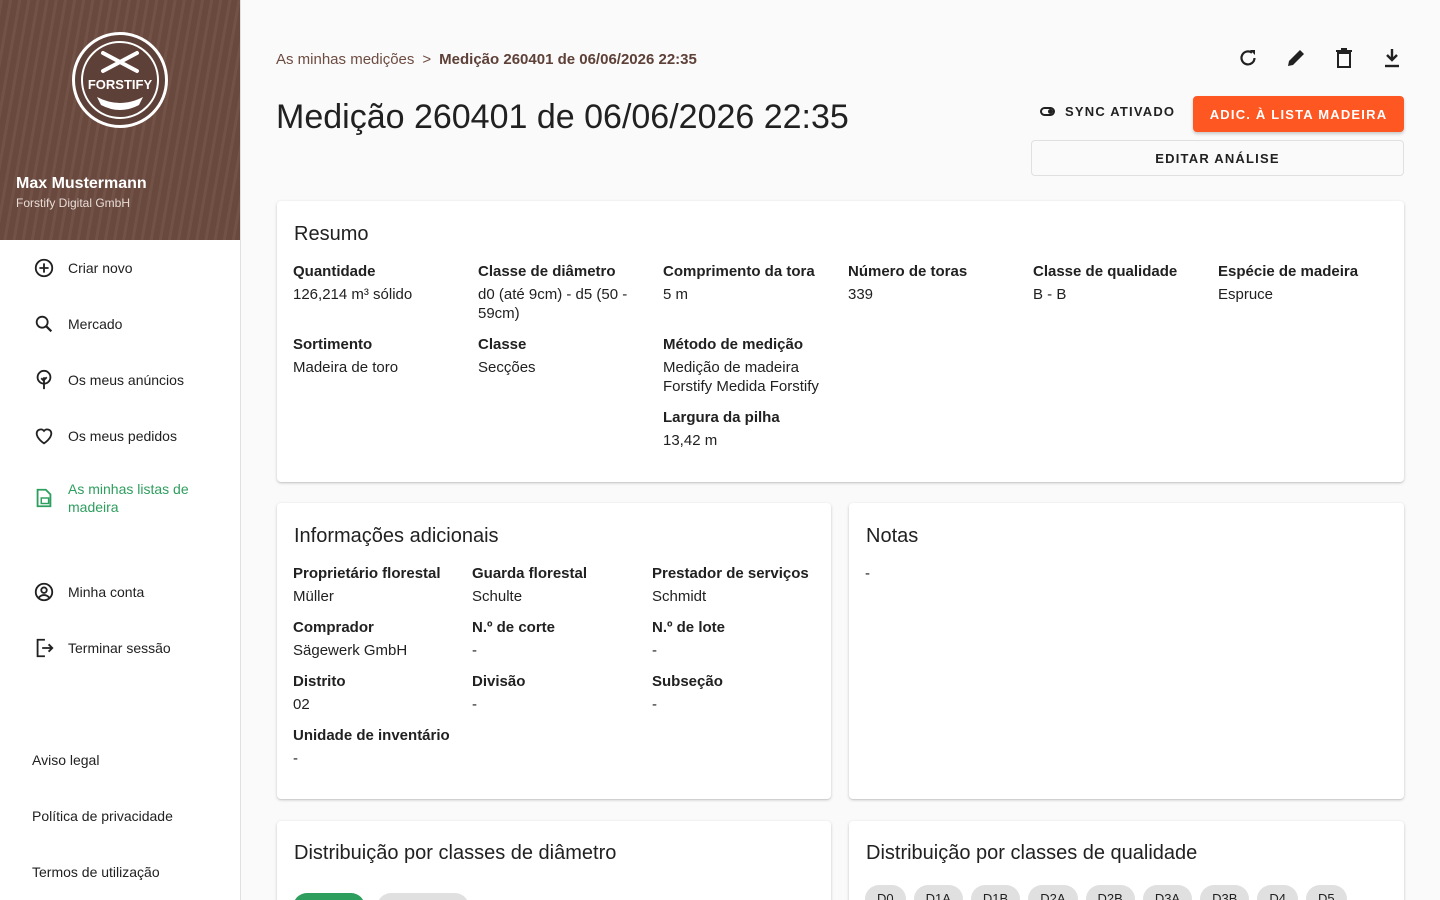 The width and height of the screenshot is (1440, 900). Describe the element at coordinates (1118, 283) in the screenshot. I see `field-quality-class: Classe de qualidade B - B` at that location.